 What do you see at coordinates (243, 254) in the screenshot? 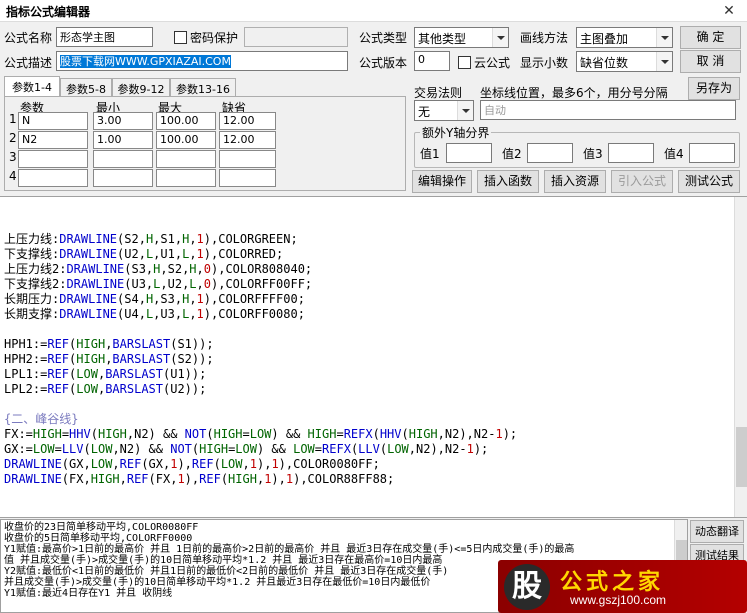
I see `code-token: ),COLORRED;` at bounding box center [243, 254].